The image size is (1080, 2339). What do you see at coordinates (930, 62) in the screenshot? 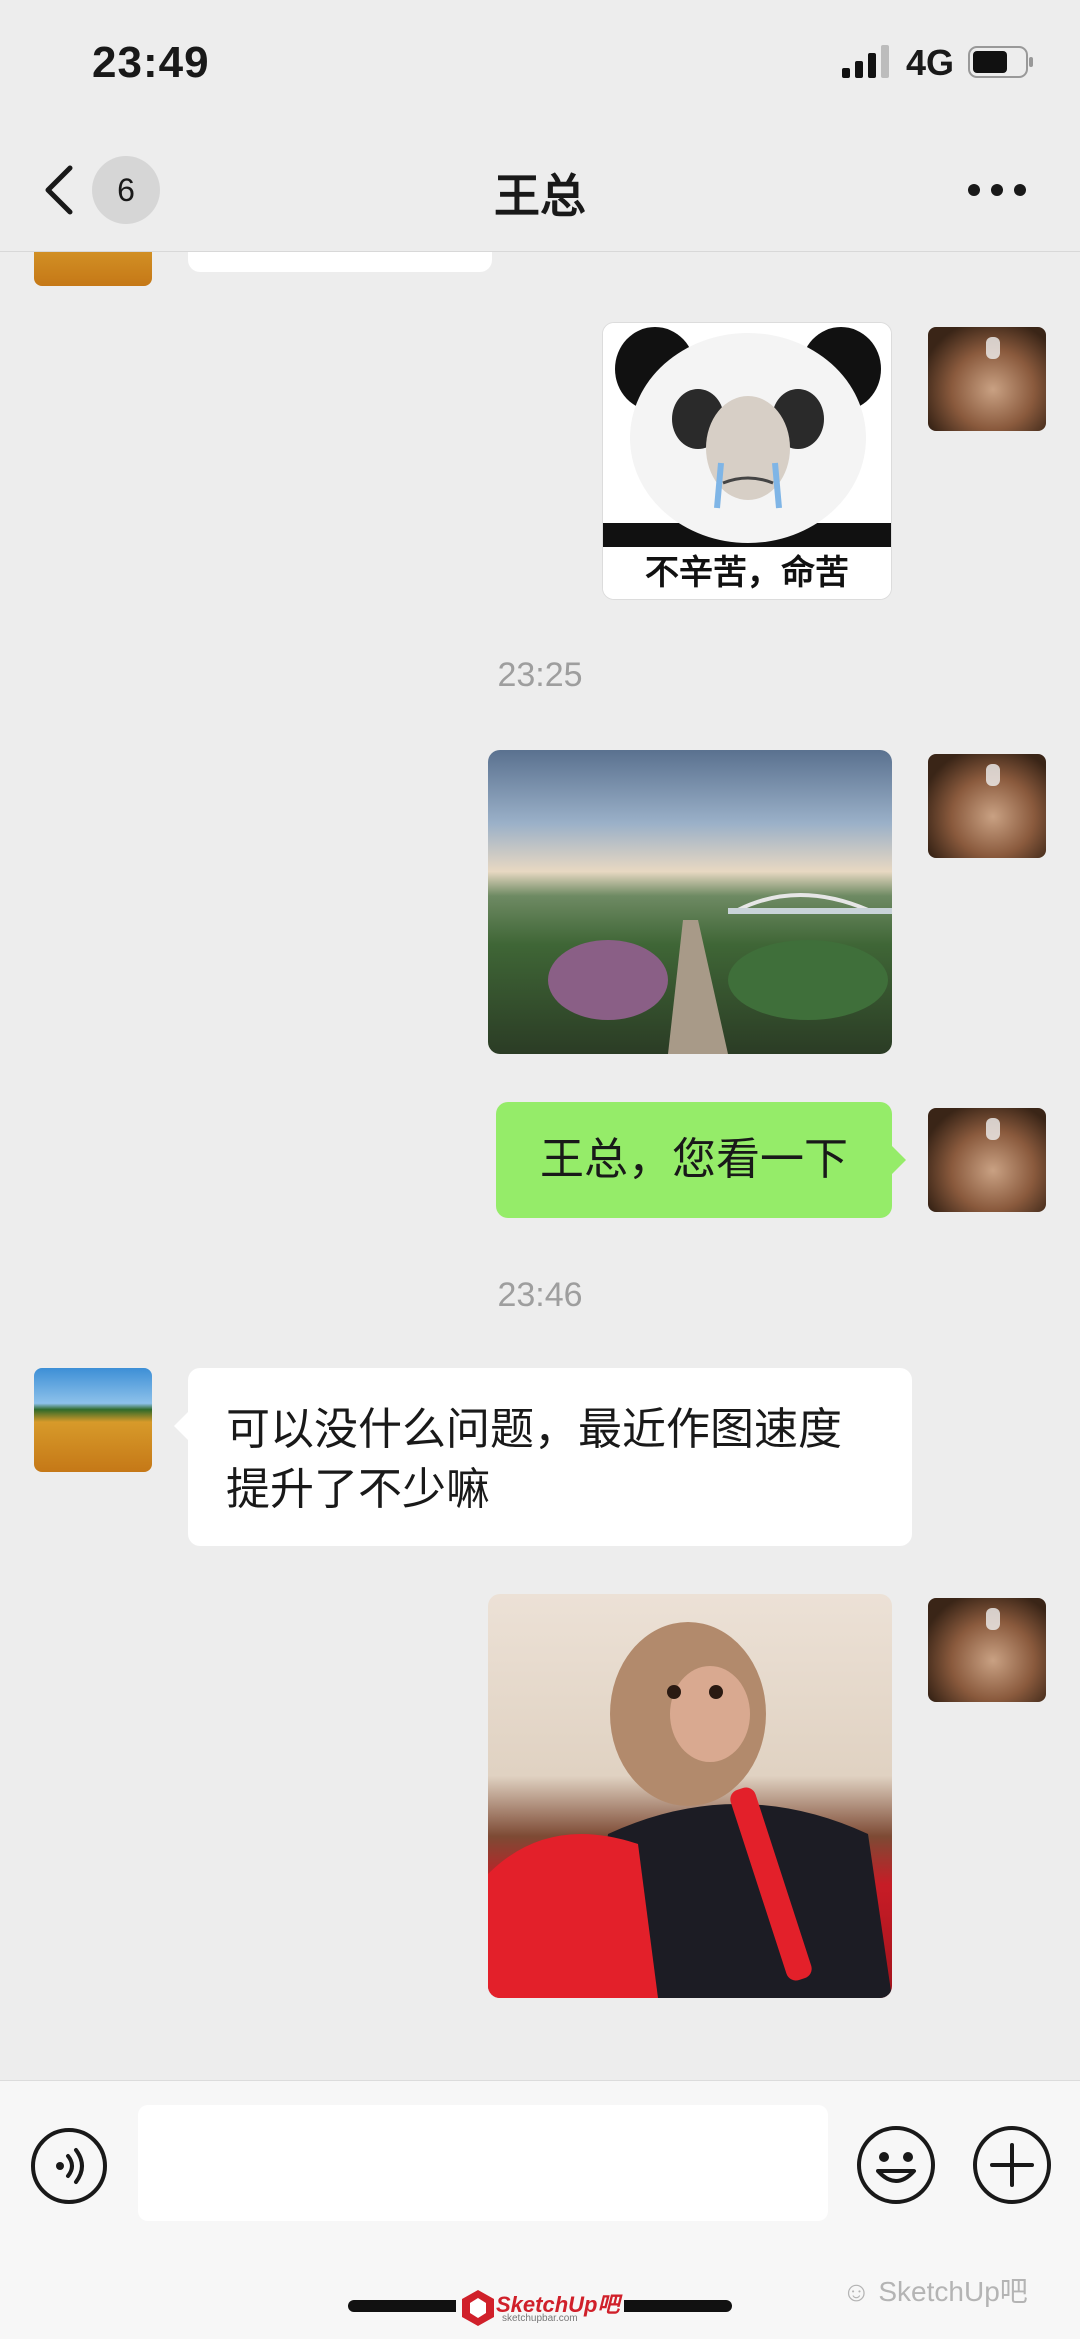
I see `network-type: 4G` at bounding box center [930, 62].